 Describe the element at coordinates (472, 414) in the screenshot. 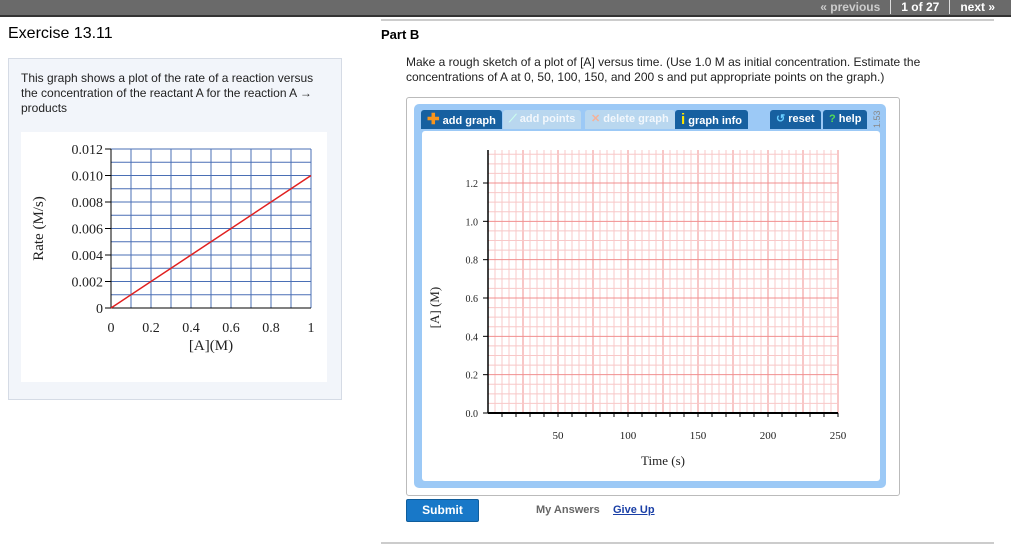

I see `y-tick-label: 0.0` at that location.